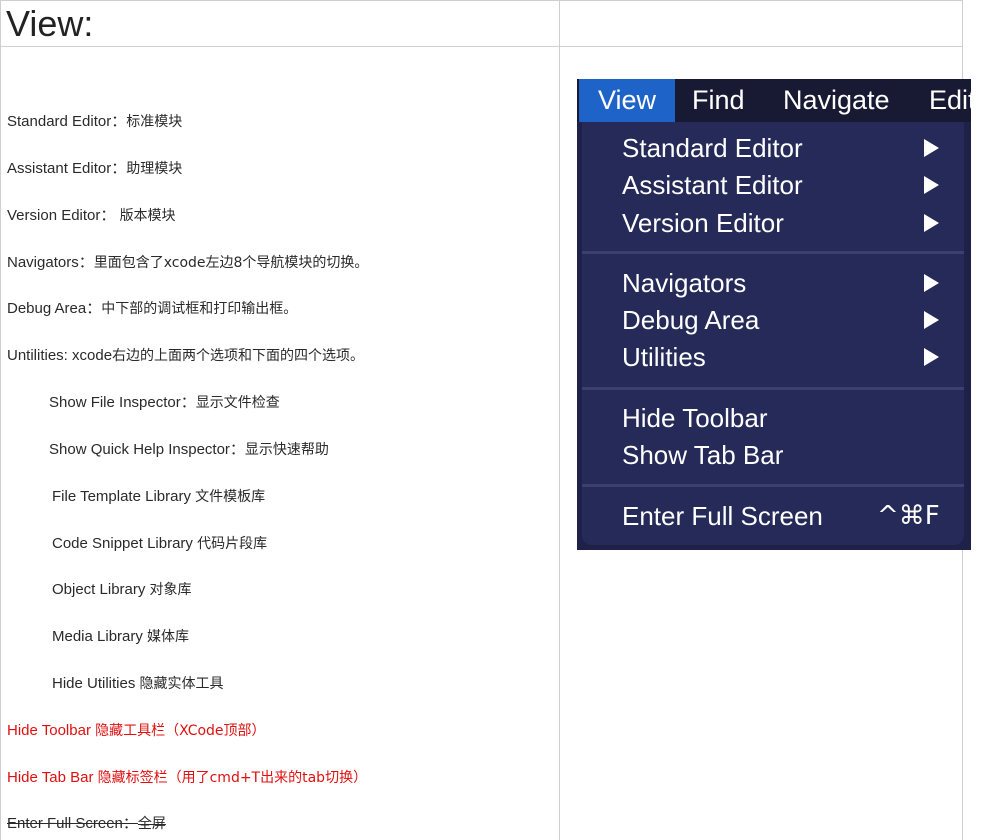 This screenshot has height=840, width=1000. Describe the element at coordinates (684, 283) in the screenshot. I see `menu-item-navigators: Navigators` at that location.